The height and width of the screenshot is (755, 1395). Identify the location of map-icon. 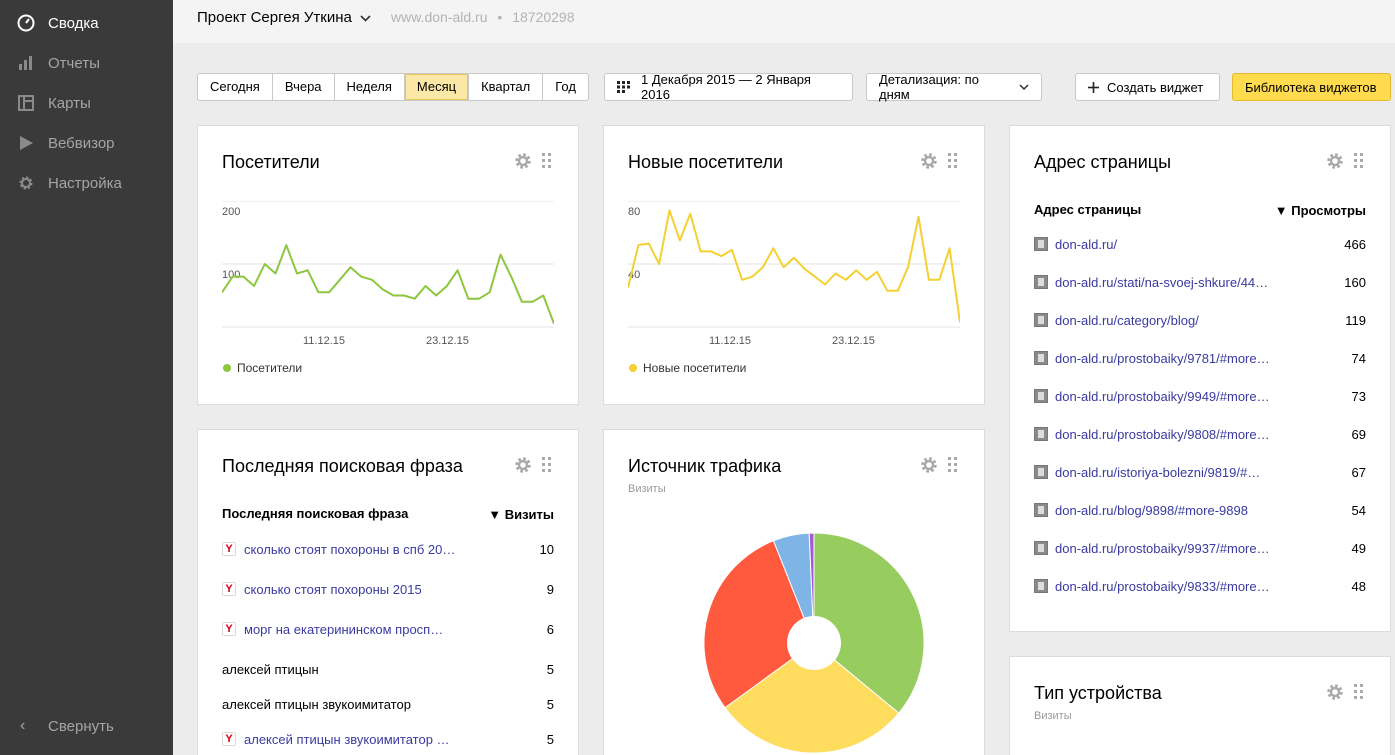
(26, 103).